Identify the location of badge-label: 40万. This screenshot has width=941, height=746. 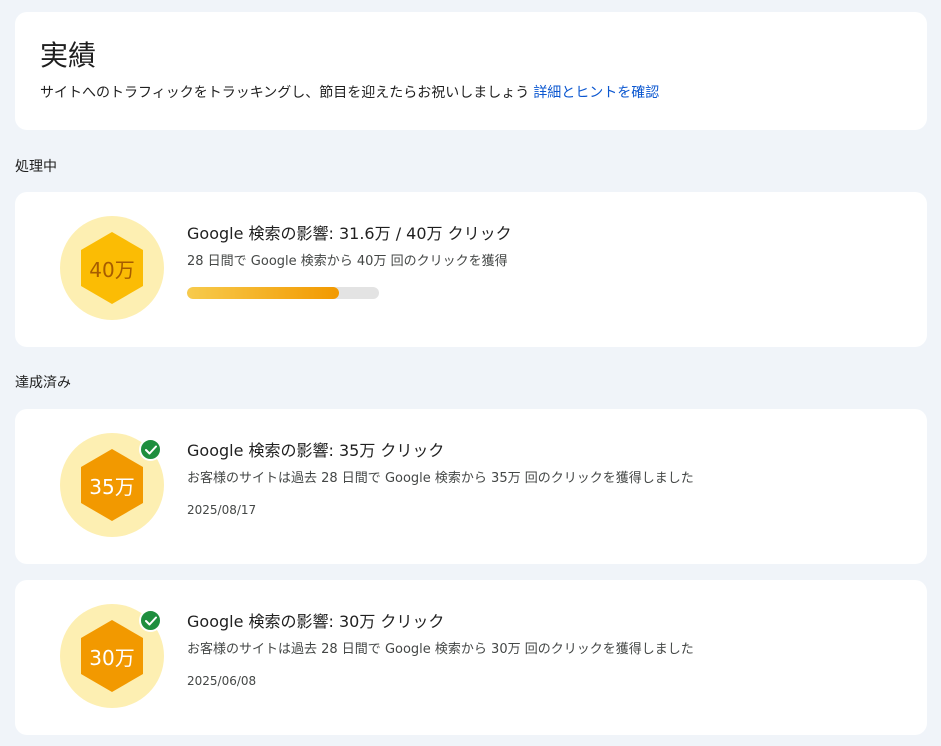
(112, 269).